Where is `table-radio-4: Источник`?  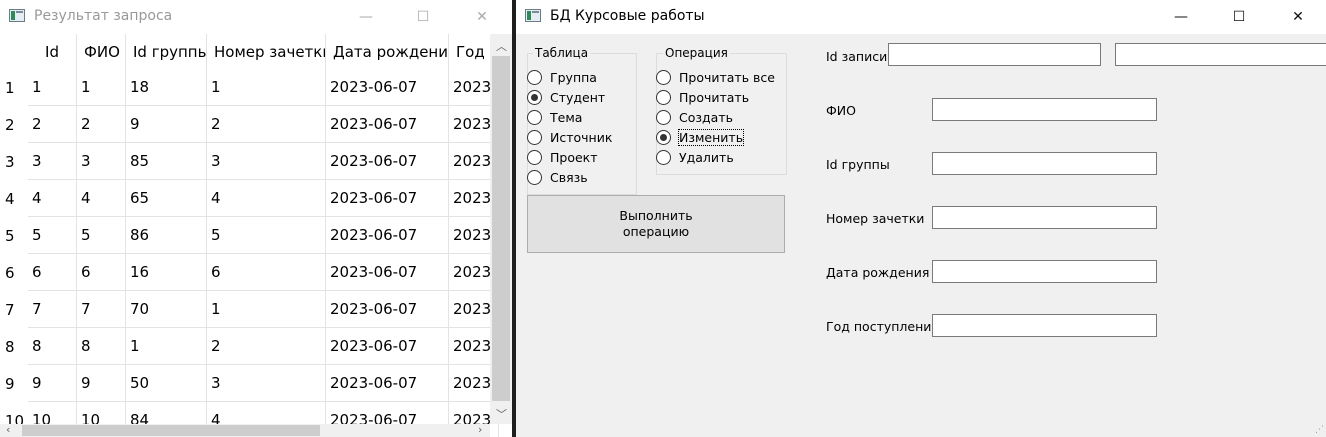 table-radio-4: Источник is located at coordinates (569, 137).